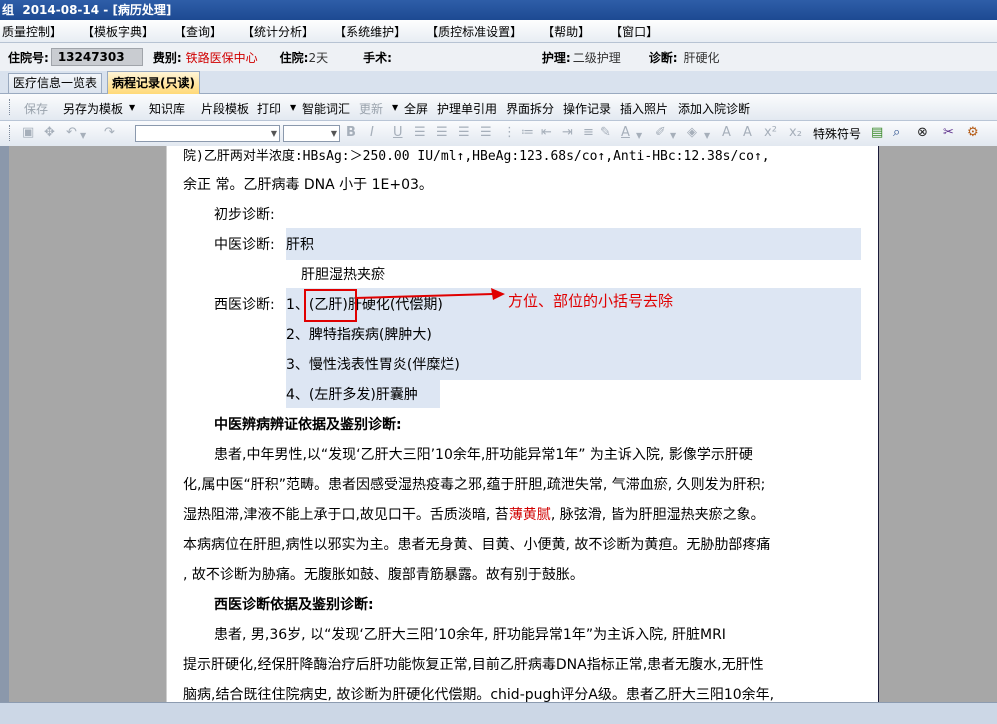 The width and height of the screenshot is (997, 724). I want to click on knowledge-base-button: 知识库, so click(167, 108).